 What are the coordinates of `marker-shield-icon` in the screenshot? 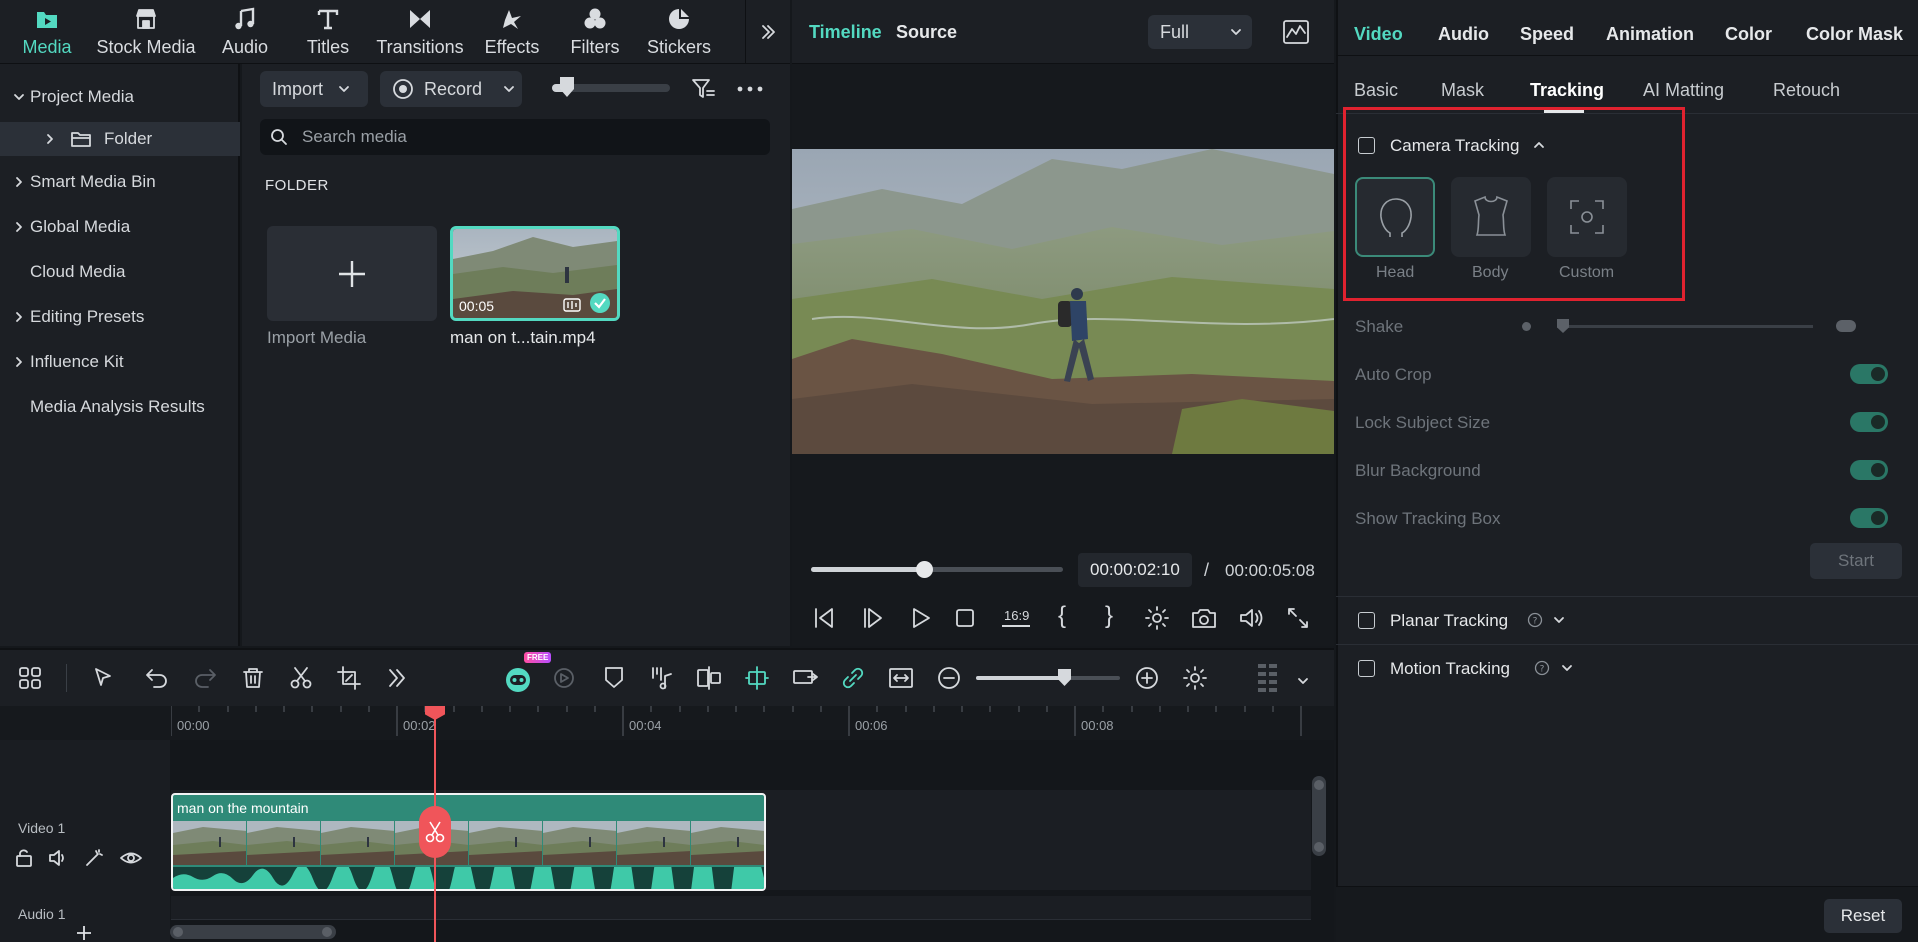 It's located at (614, 678).